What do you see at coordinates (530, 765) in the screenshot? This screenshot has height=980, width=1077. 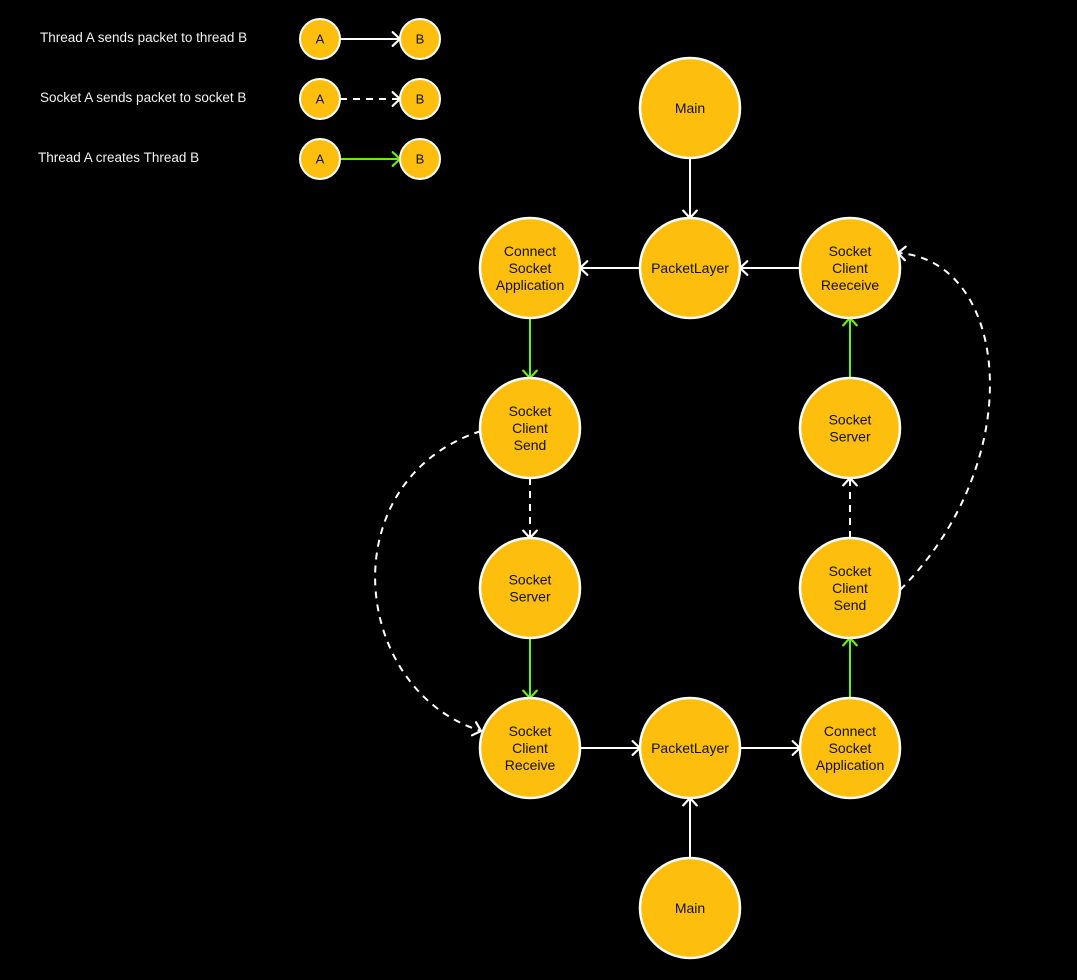 I see `node-label: Receive` at bounding box center [530, 765].